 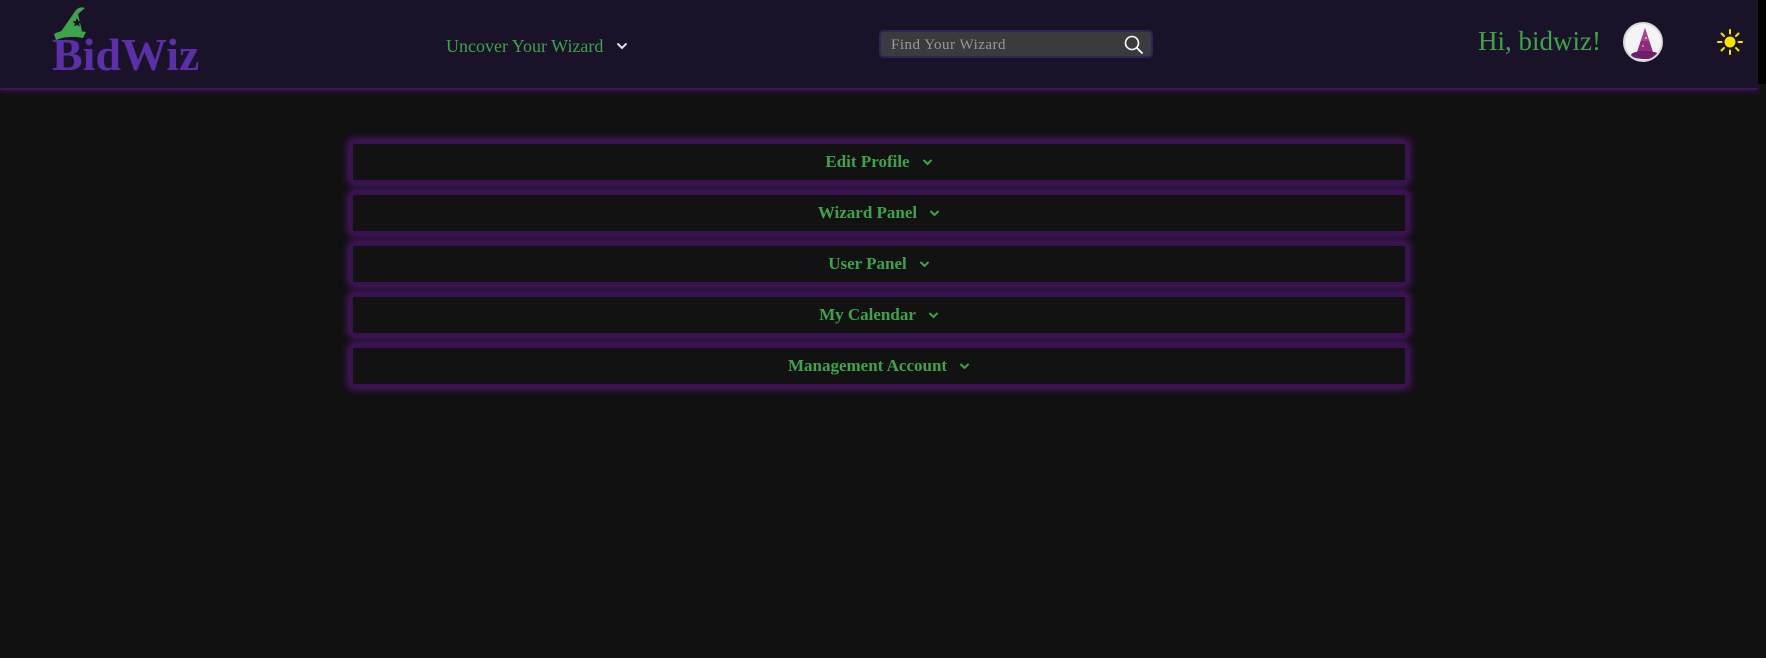 I want to click on wizard-avatar-icon, so click(x=1643, y=42).